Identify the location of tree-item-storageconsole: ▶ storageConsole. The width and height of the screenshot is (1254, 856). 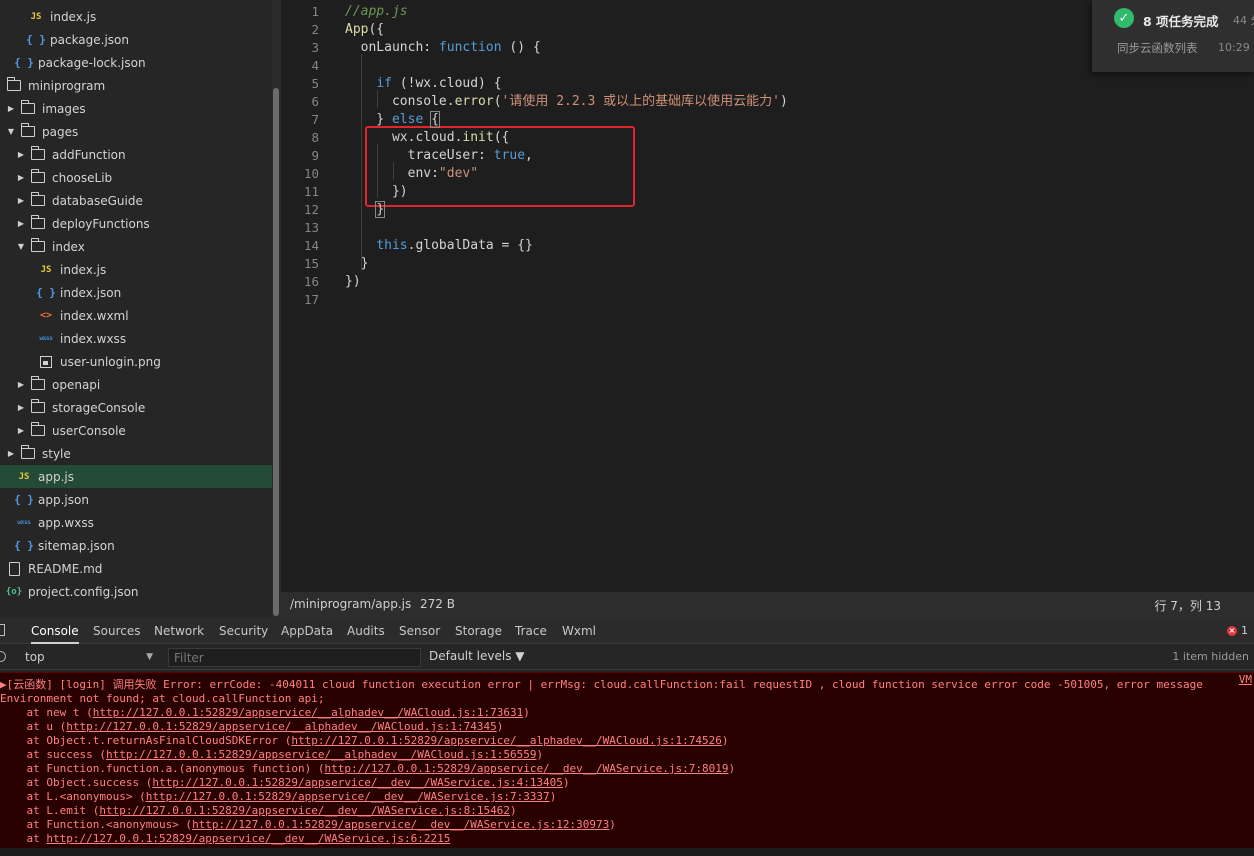
(136, 407).